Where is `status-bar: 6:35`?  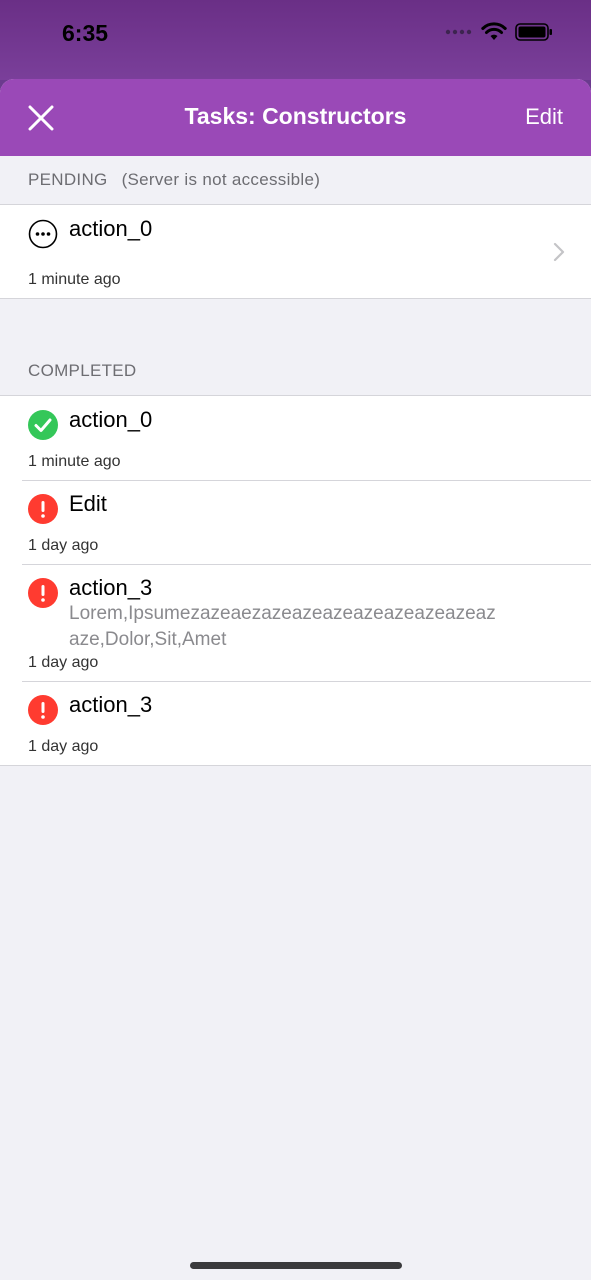 status-bar: 6:35 is located at coordinates (295, 40).